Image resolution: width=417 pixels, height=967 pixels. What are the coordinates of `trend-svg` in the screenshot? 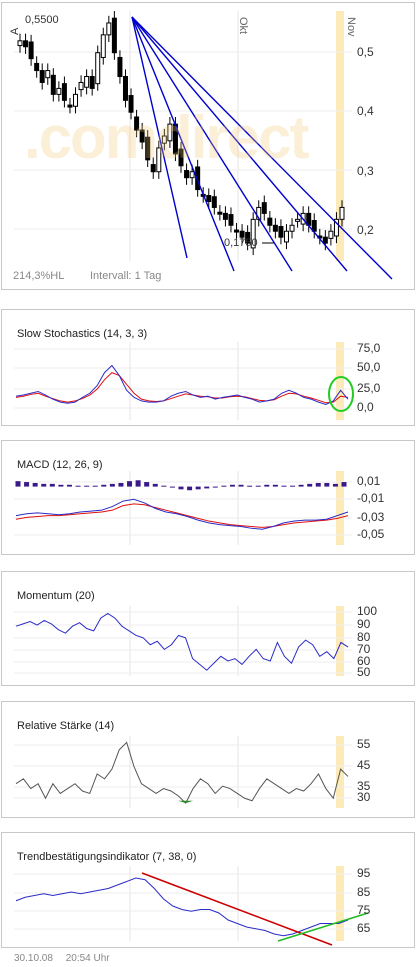 It's located at (191, 906).